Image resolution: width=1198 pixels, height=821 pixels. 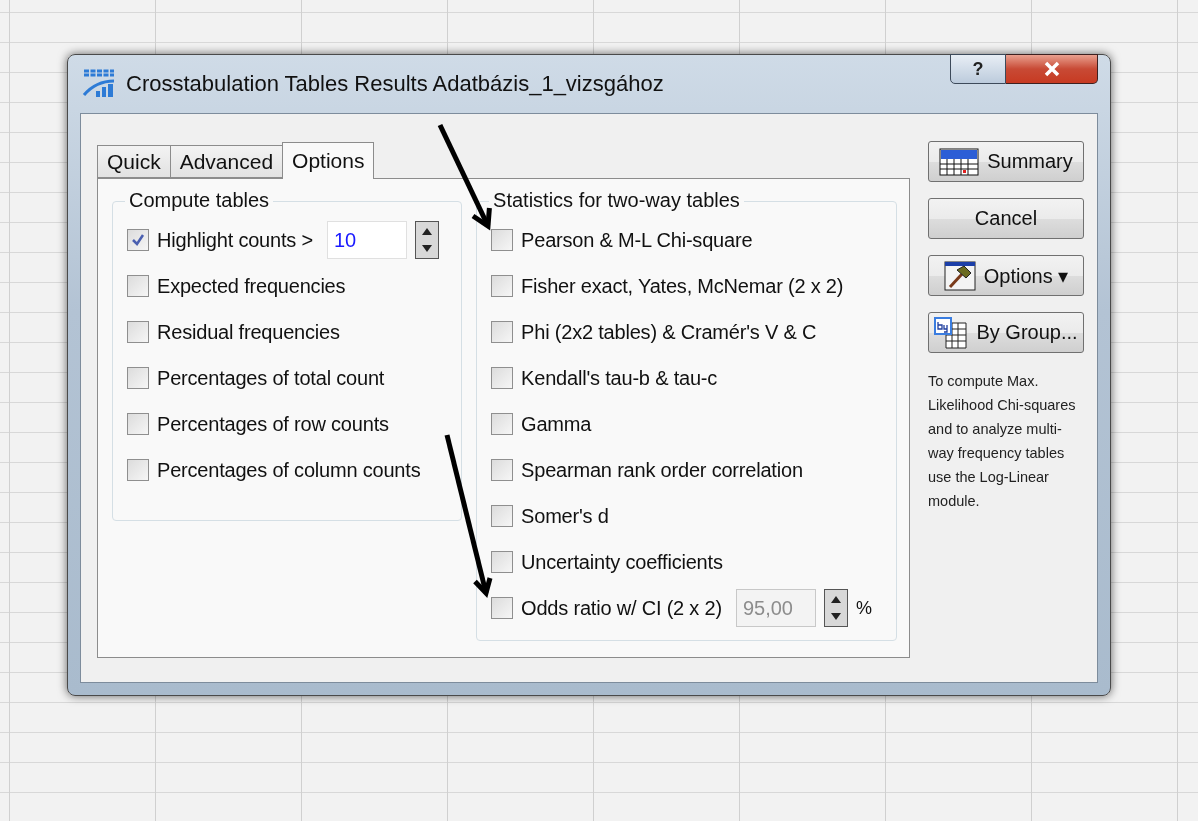 What do you see at coordinates (682, 286) in the screenshot?
I see `checkbox-label: Fisher exact, Yates, McNemar (2 x 2)` at bounding box center [682, 286].